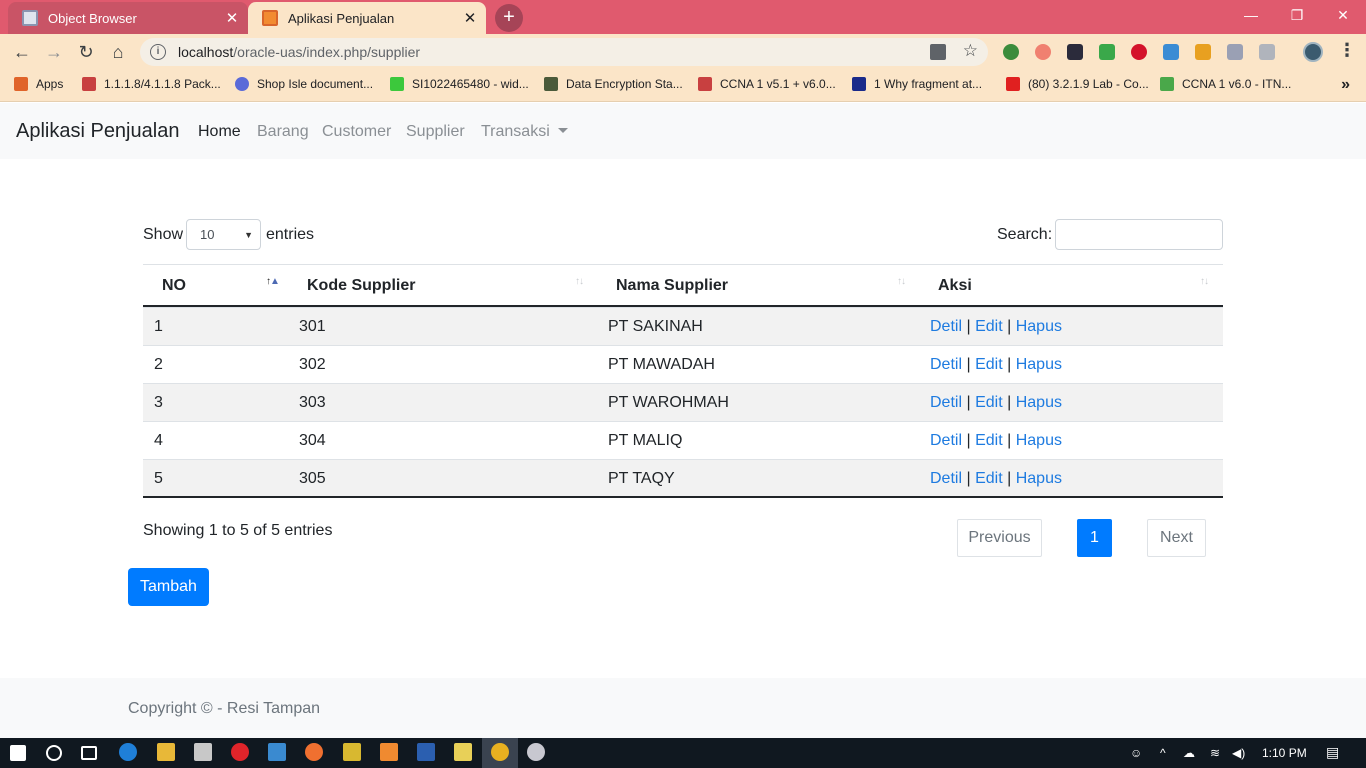 The height and width of the screenshot is (768, 1366). What do you see at coordinates (1075, 52) in the screenshot?
I see `extension-v-icon` at bounding box center [1075, 52].